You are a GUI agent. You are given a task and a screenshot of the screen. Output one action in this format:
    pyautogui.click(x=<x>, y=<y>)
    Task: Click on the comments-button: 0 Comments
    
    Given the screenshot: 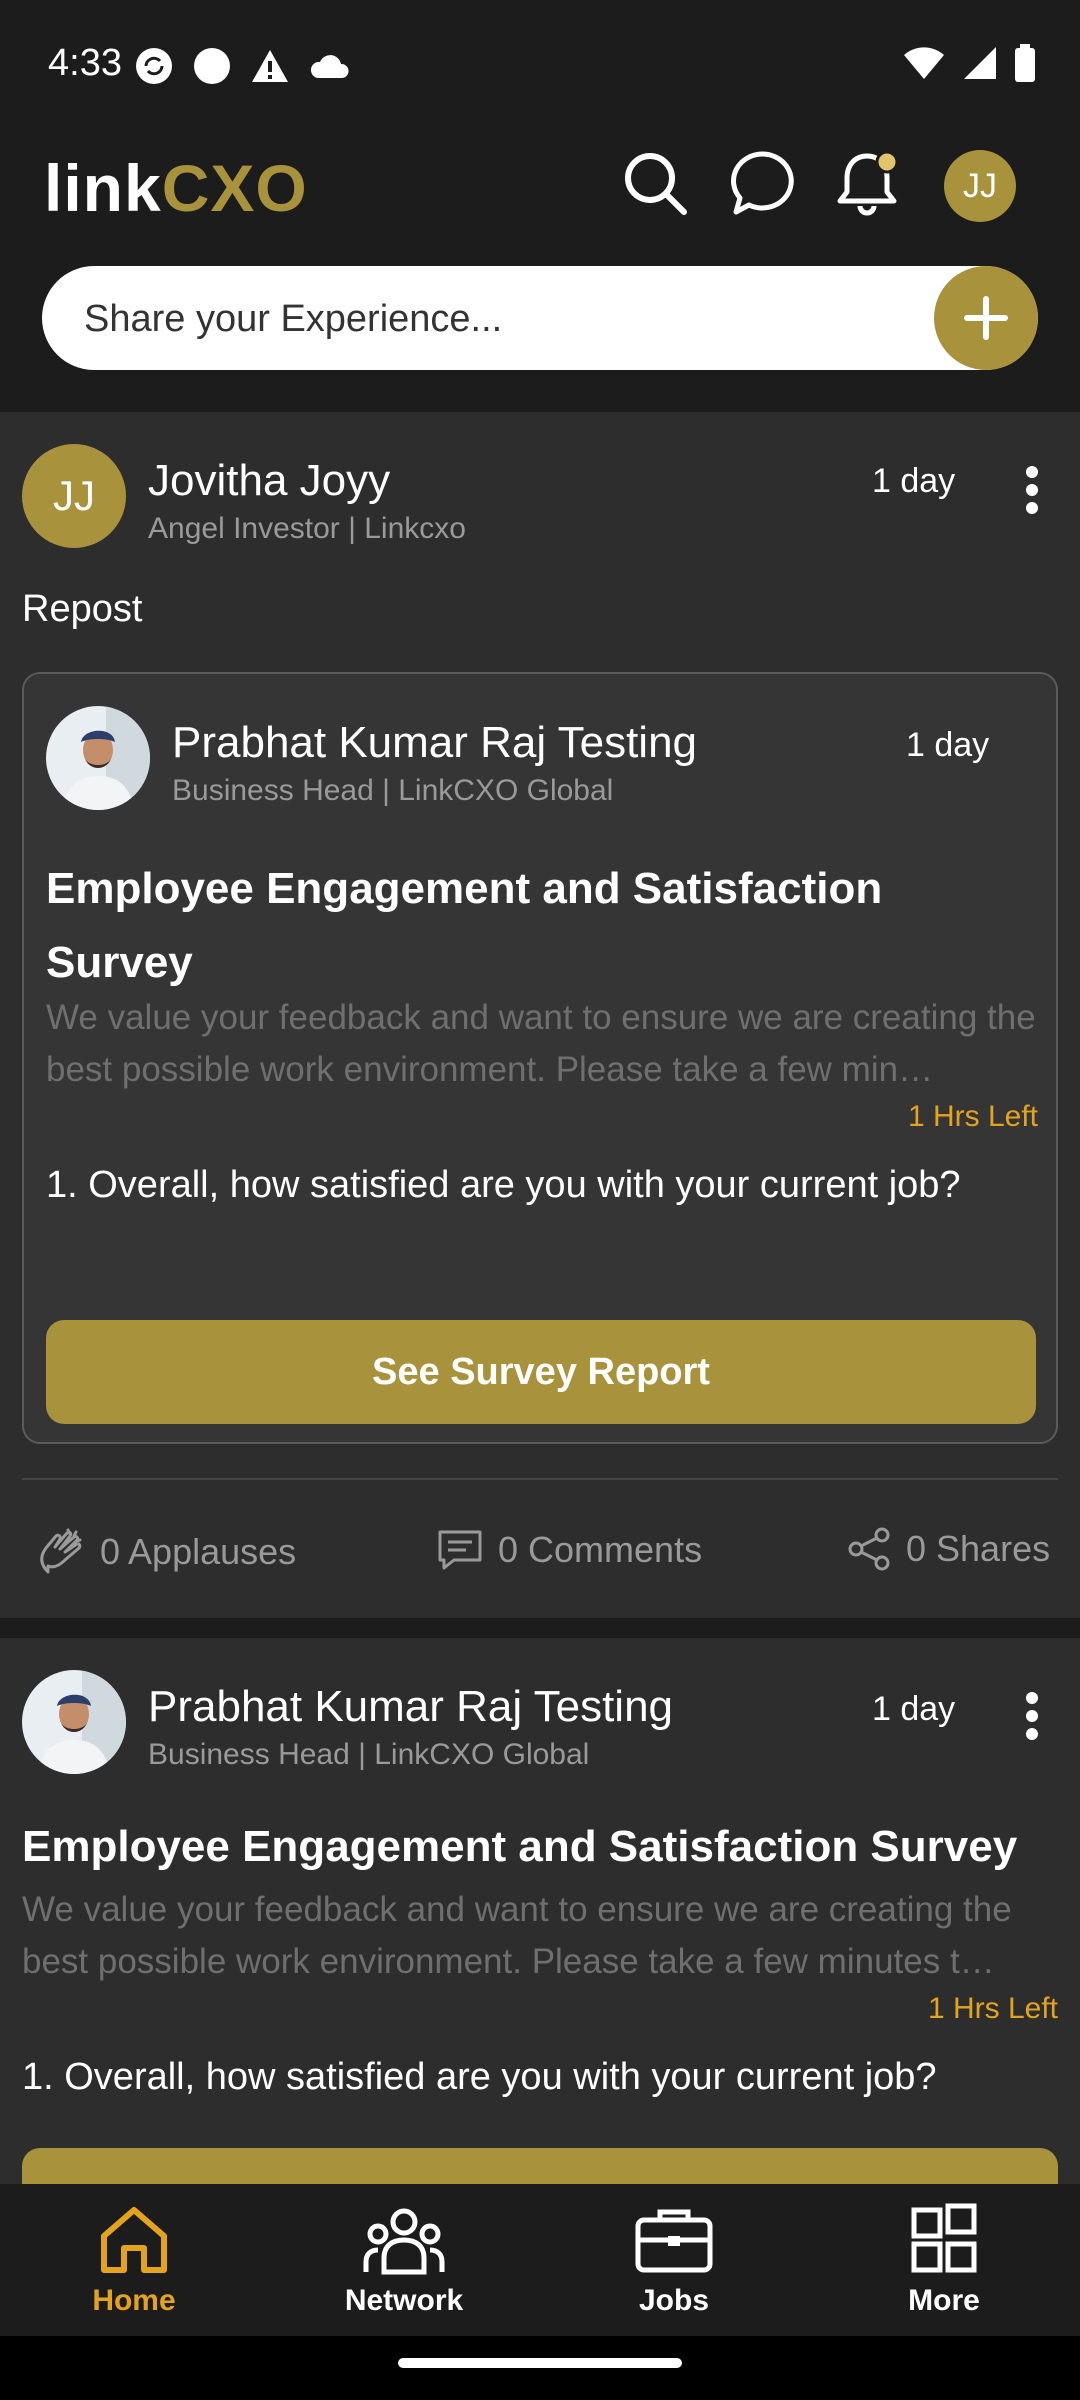 What is the action you would take?
    pyautogui.click(x=569, y=1550)
    